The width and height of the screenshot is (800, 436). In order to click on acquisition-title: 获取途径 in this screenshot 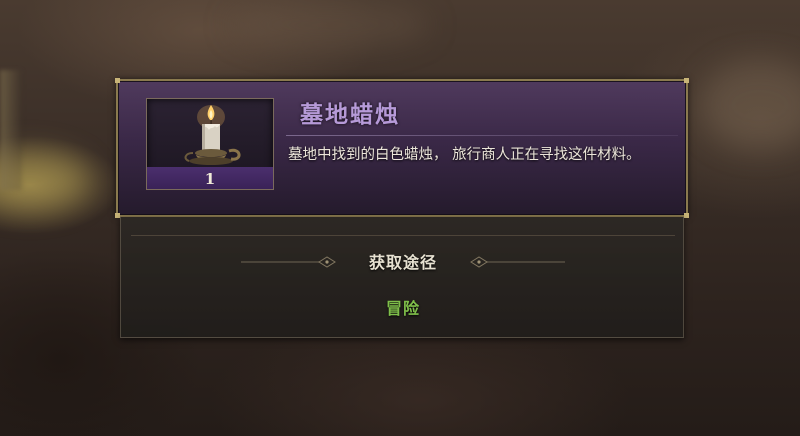, I will do `click(402, 262)`.